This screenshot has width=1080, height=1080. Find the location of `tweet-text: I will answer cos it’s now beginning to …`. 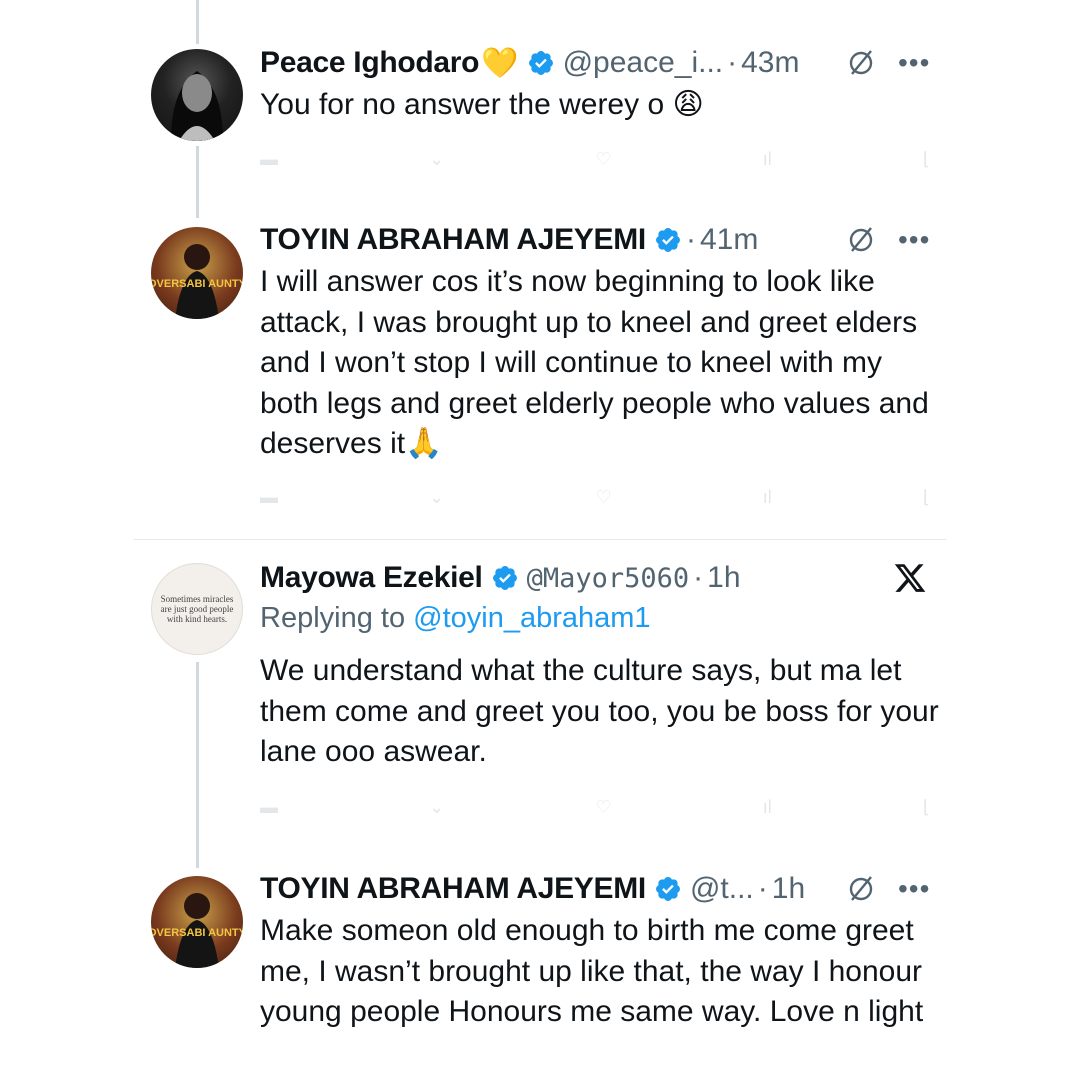

tweet-text: I will answer cos it’s now beginning to … is located at coordinates (594, 362).